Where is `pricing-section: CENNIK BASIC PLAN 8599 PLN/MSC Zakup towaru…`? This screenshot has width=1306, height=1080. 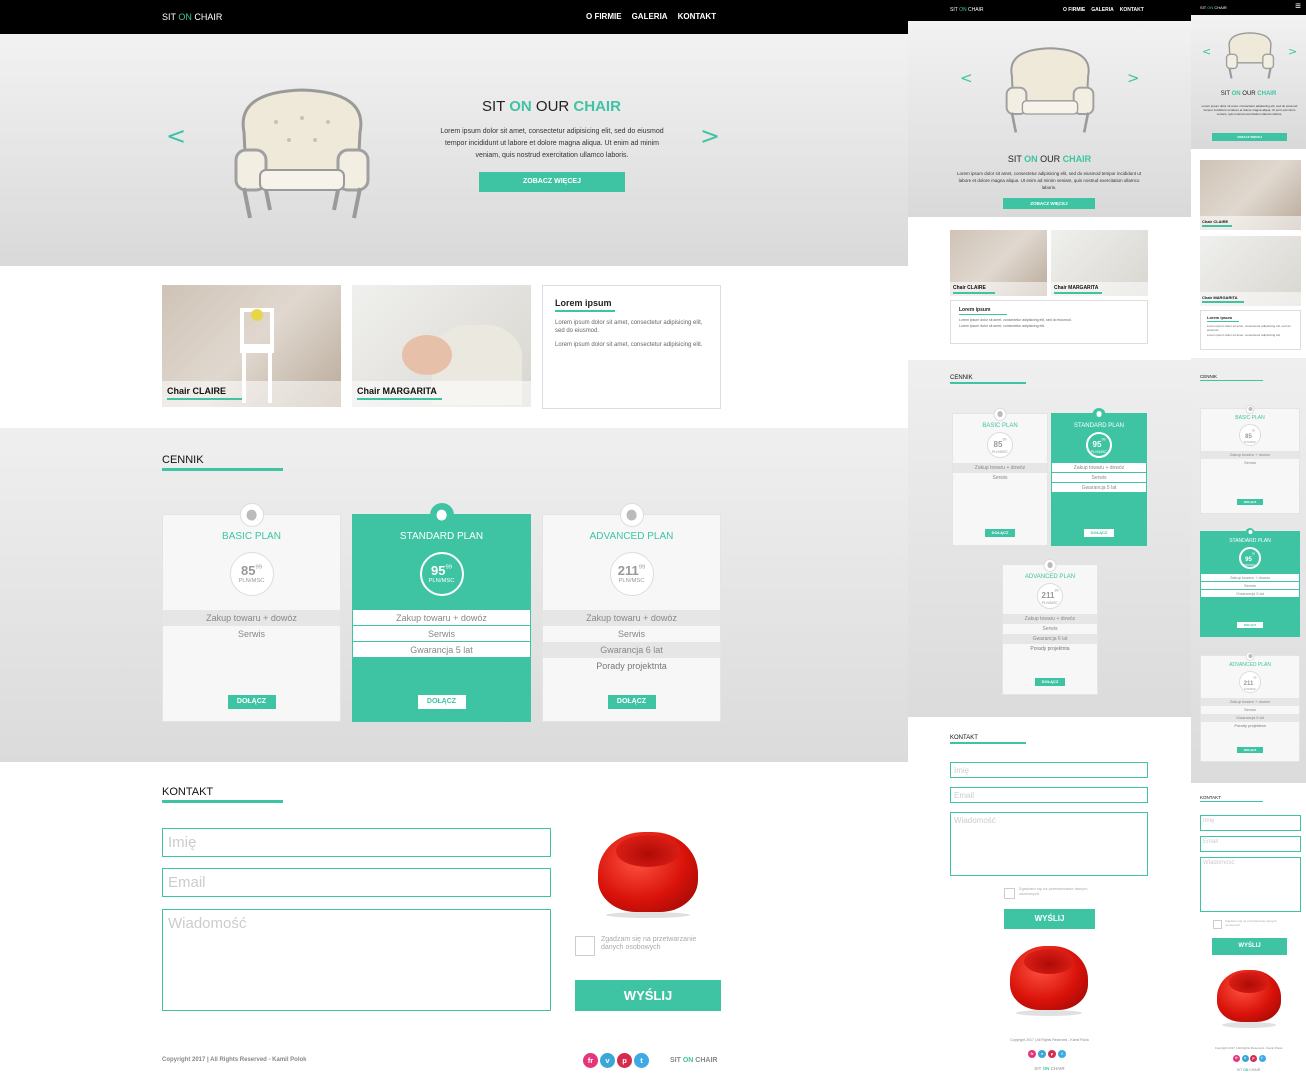
pricing-section: CENNIK BASIC PLAN 8599 PLN/MSC Zakup towaru… is located at coordinates (1248, 570).